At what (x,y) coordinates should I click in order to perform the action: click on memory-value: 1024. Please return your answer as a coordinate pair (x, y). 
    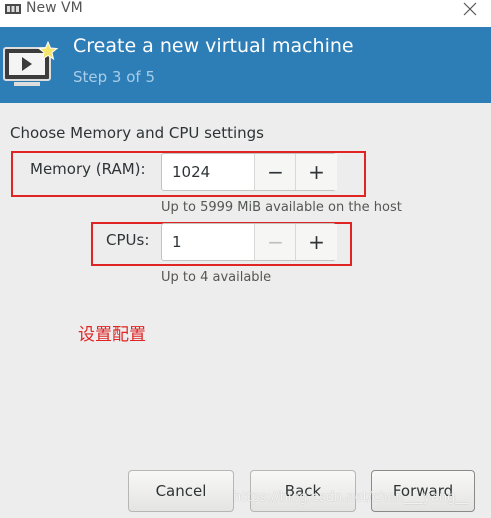
    Looking at the image, I should click on (191, 172).